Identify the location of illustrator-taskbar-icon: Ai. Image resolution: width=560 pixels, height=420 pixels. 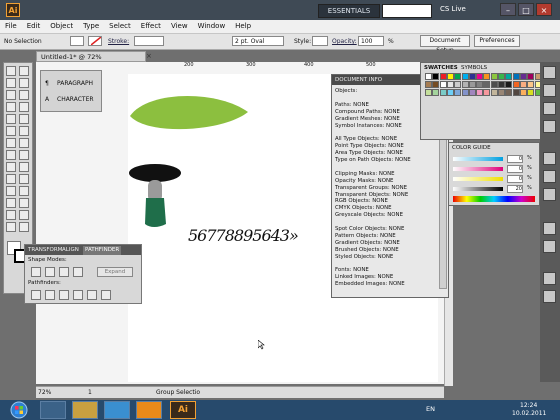
(183, 410).